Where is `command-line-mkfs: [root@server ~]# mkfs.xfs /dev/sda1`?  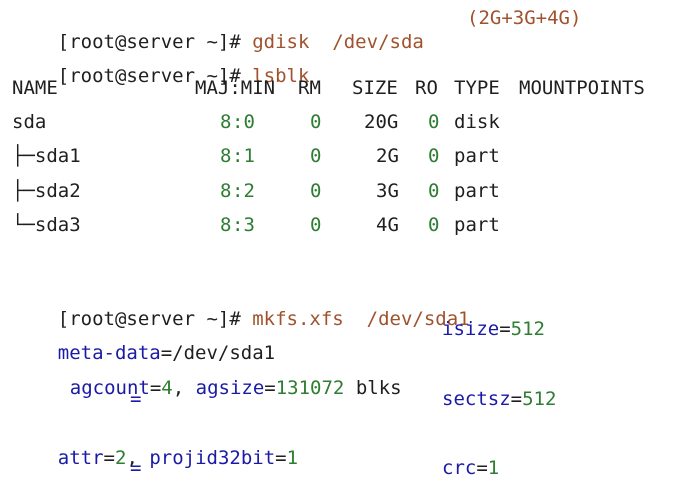 command-line-mkfs: [root@server ~]# mkfs.xfs /dev/sda1 is located at coordinates (241, 306).